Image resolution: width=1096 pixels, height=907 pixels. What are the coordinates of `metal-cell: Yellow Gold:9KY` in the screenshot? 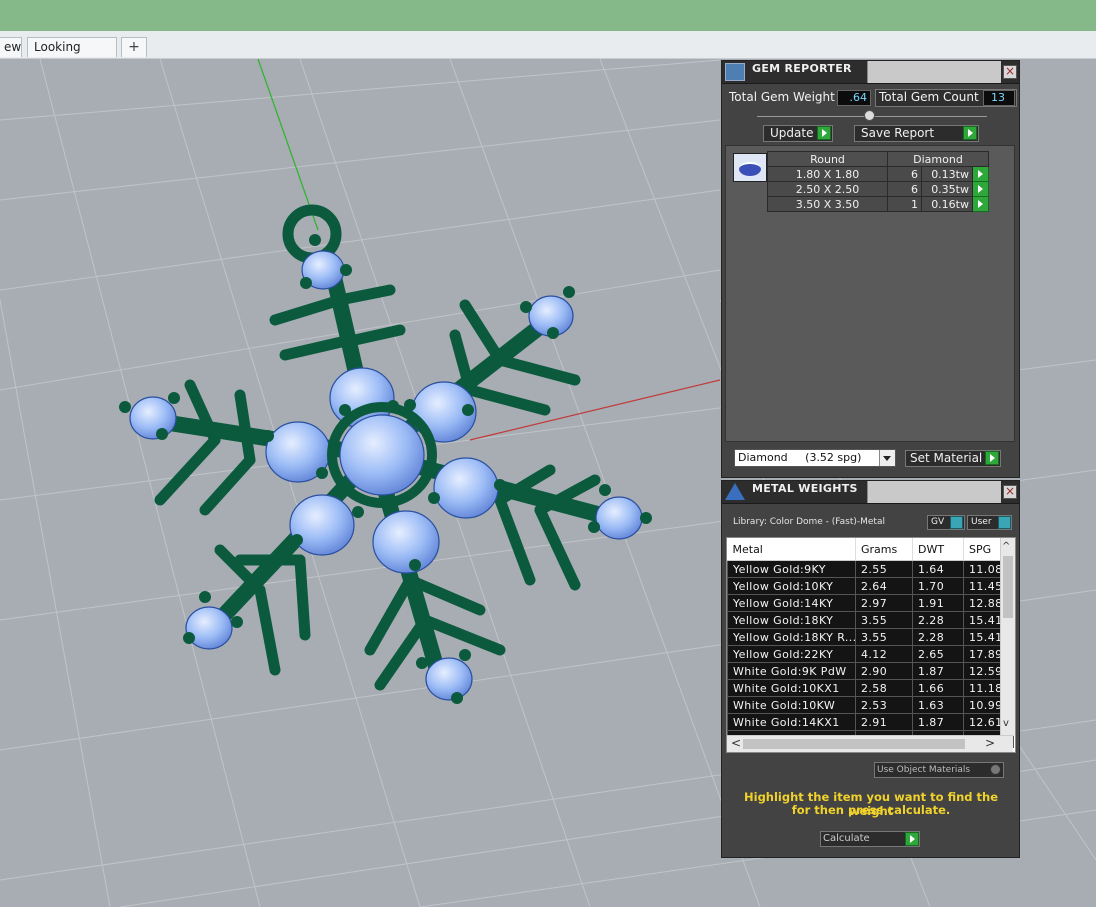 It's located at (791, 569).